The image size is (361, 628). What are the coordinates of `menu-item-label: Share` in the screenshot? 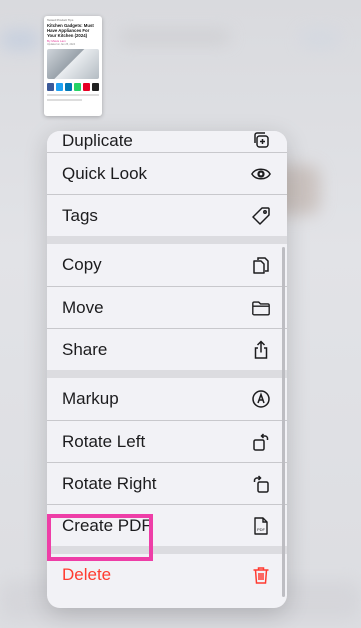 It's located at (85, 349).